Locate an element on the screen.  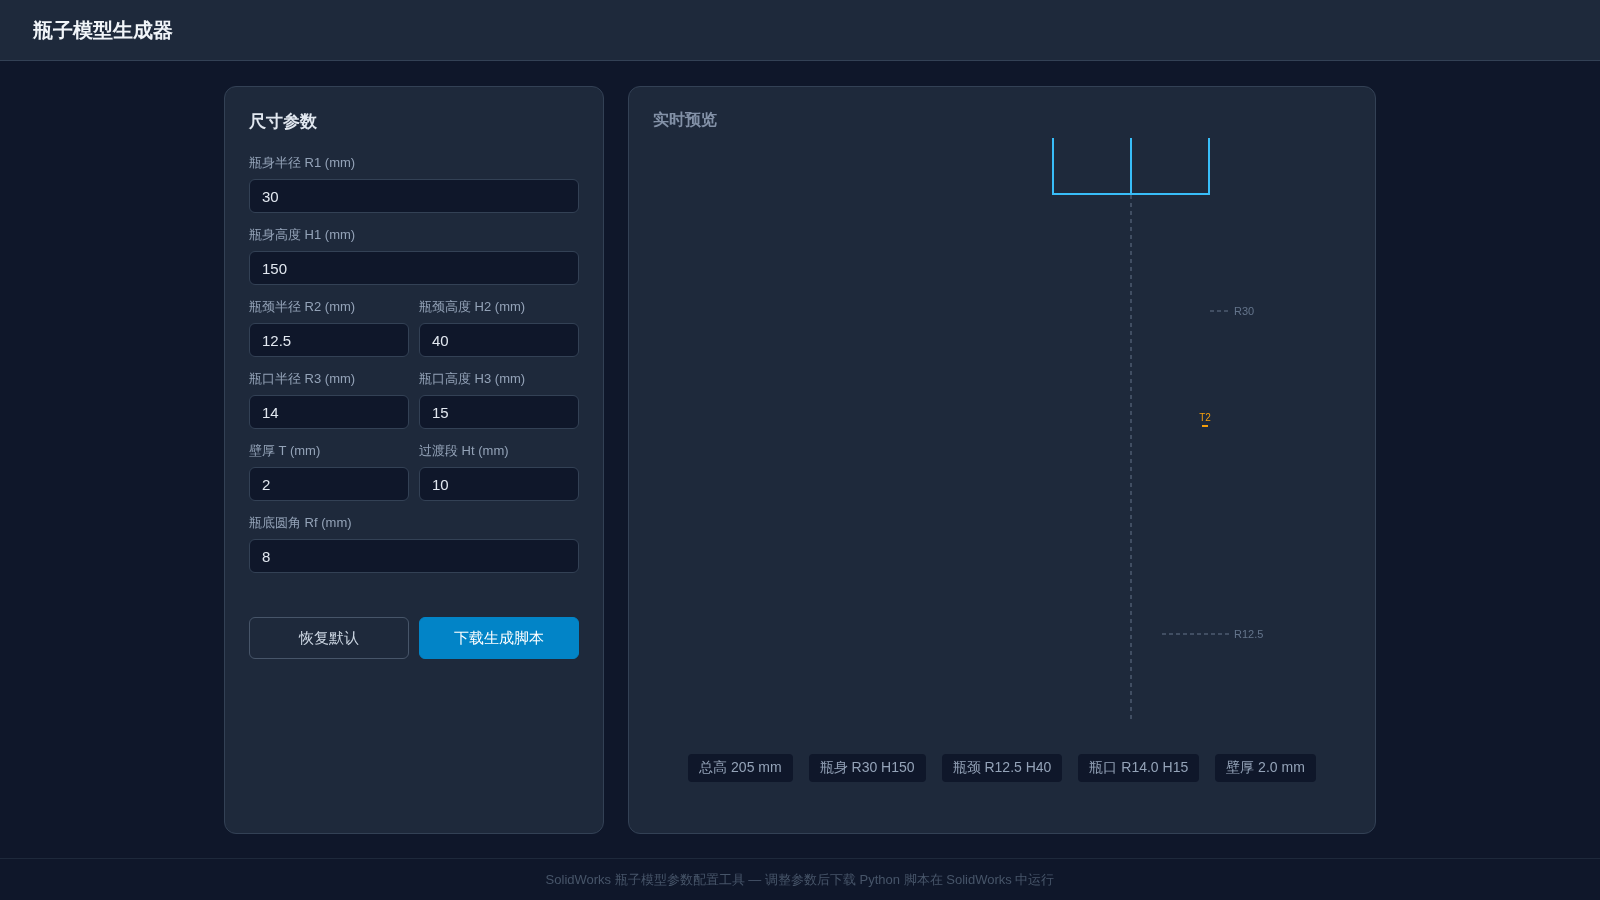
number-input: 10 is located at coordinates (499, 484).